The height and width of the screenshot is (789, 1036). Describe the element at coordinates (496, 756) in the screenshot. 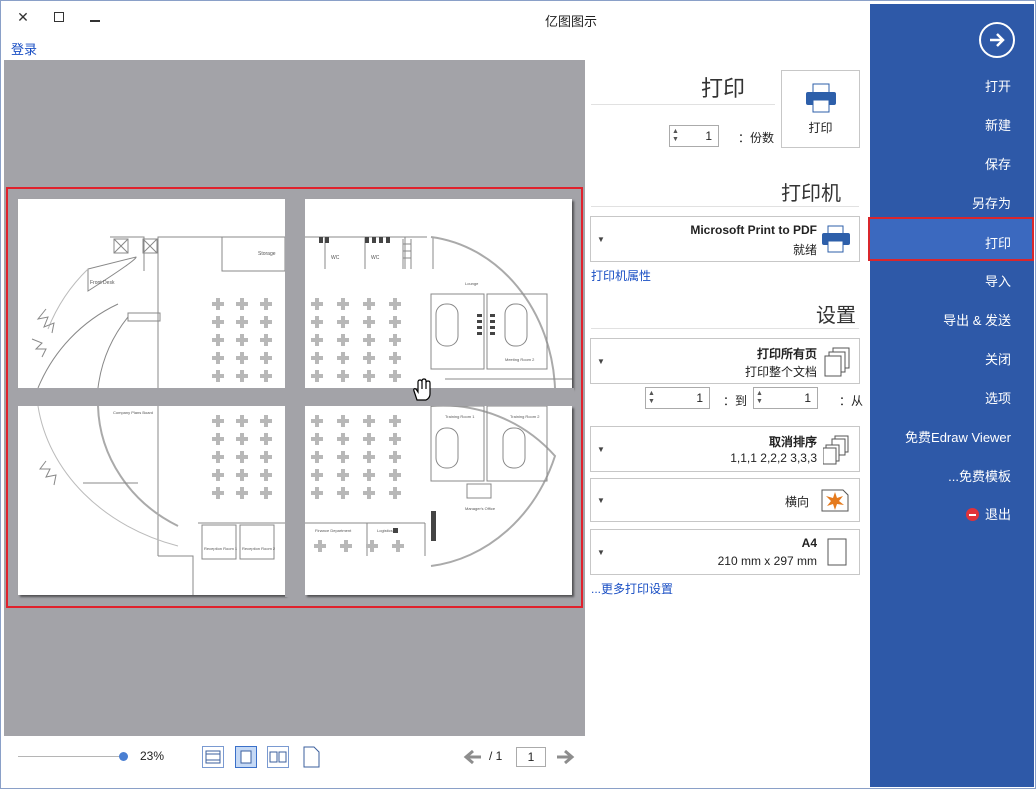

I see `page-total: / 1` at that location.